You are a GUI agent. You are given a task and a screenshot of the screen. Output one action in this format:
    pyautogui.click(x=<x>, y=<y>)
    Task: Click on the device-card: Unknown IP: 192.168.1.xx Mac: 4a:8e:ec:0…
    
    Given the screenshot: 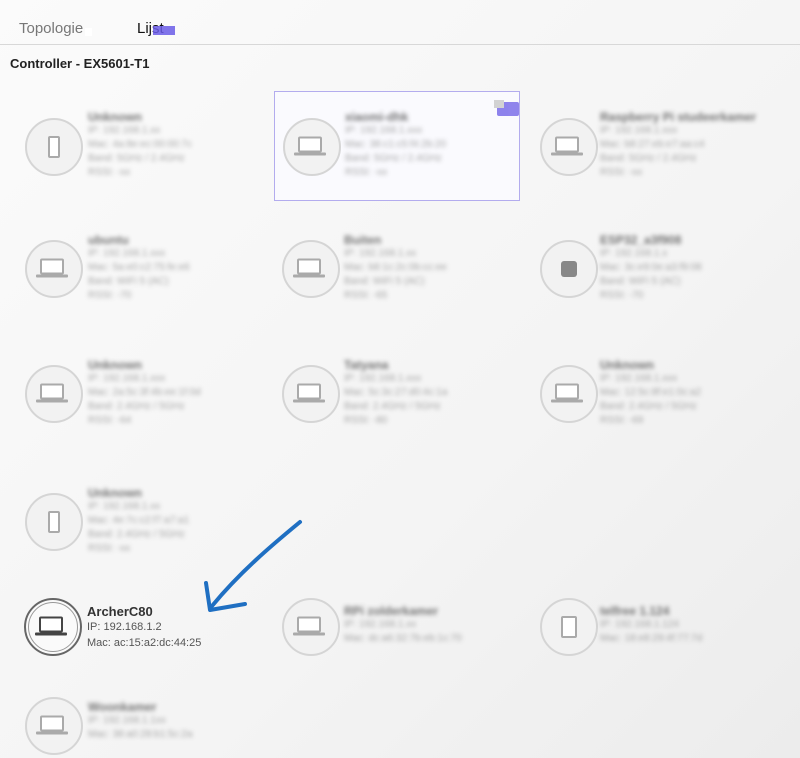 What is the action you would take?
    pyautogui.click(x=142, y=155)
    